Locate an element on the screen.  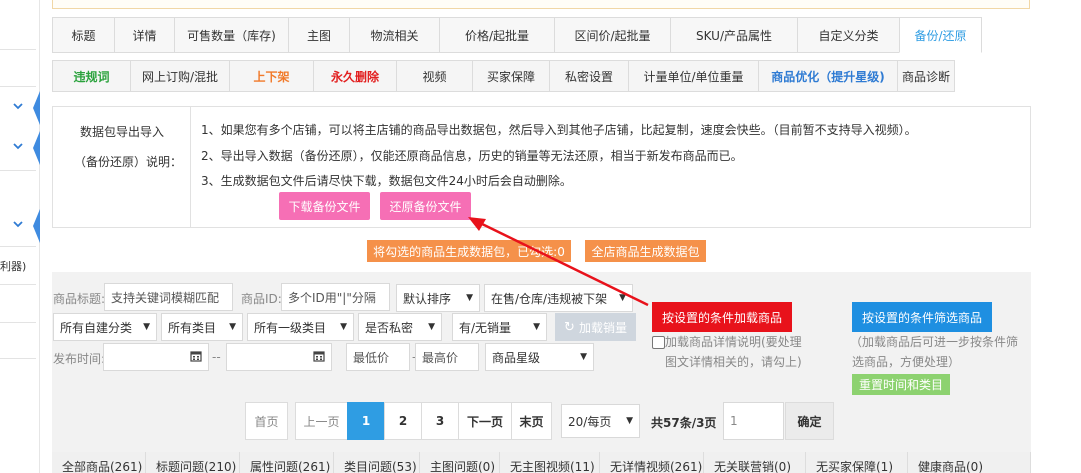
info-label-line: （备份还原）说明： is located at coordinates (128, 162).